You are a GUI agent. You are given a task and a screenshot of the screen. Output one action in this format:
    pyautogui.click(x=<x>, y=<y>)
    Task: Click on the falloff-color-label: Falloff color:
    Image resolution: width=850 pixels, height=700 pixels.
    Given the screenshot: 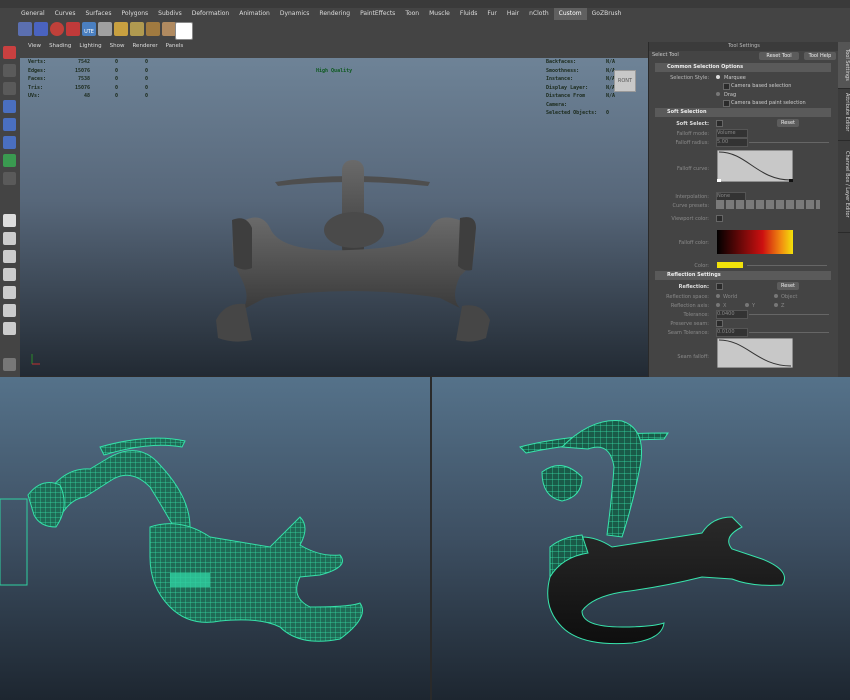 What is the action you would take?
    pyautogui.click(x=693, y=243)
    